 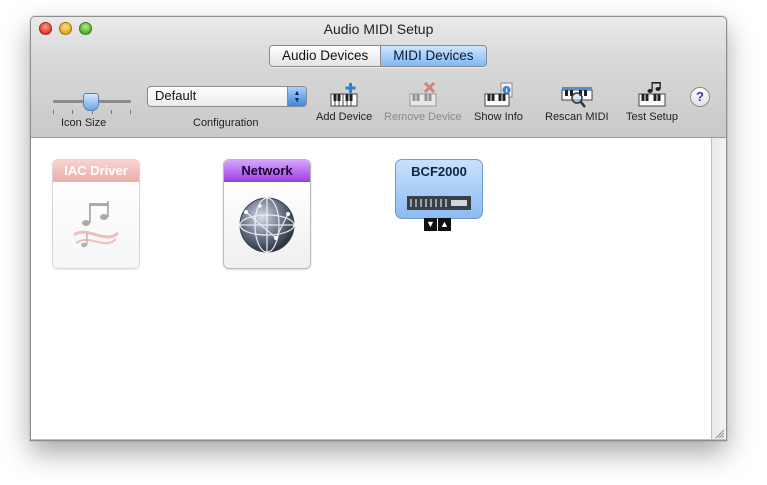 I want to click on bottom-divider, so click(x=378, y=439).